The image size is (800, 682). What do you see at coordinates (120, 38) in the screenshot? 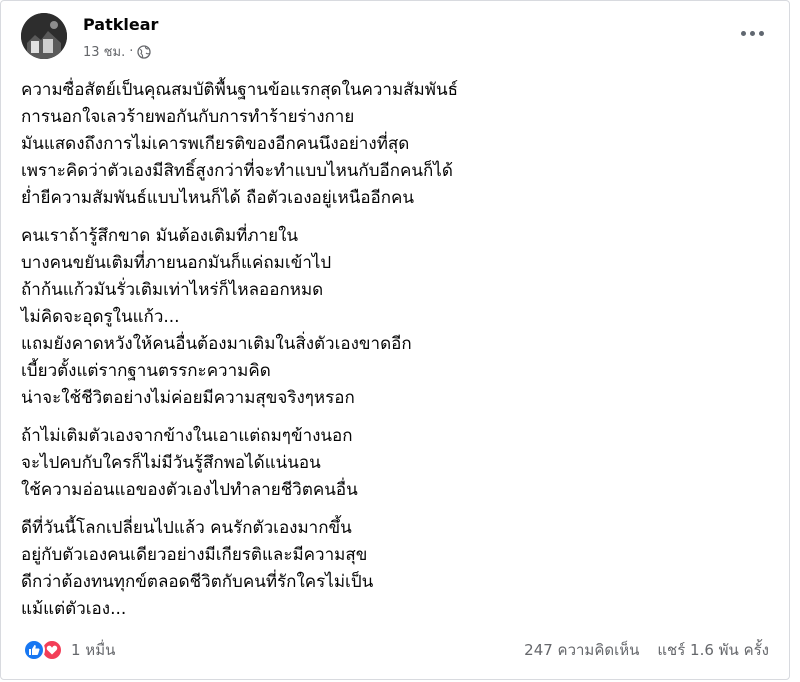
I see `post-meta: Patklear 13 ชม. ·` at bounding box center [120, 38].